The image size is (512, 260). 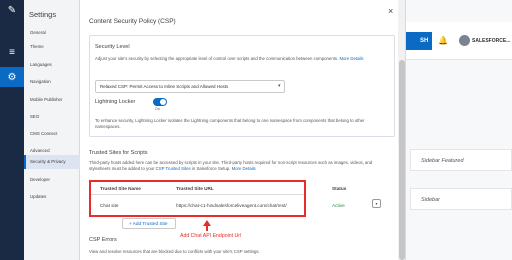 What do you see at coordinates (244, 168) in the screenshot?
I see `trusted-sites-more-details-link: More Details` at bounding box center [244, 168].